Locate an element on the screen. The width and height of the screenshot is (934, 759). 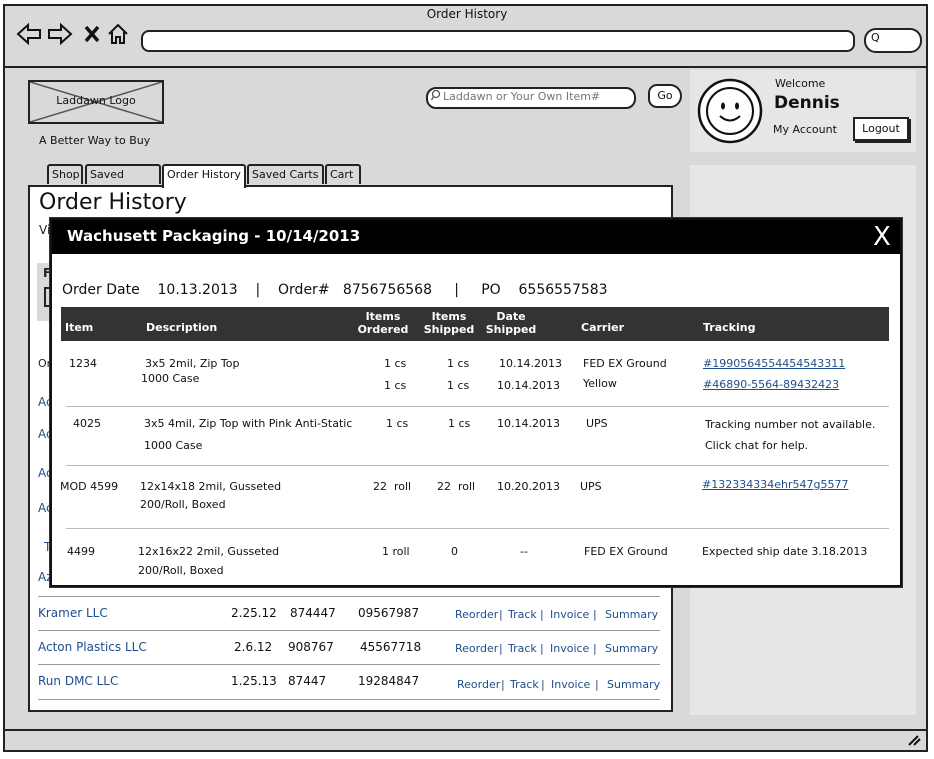
url-bar is located at coordinates (498, 41).